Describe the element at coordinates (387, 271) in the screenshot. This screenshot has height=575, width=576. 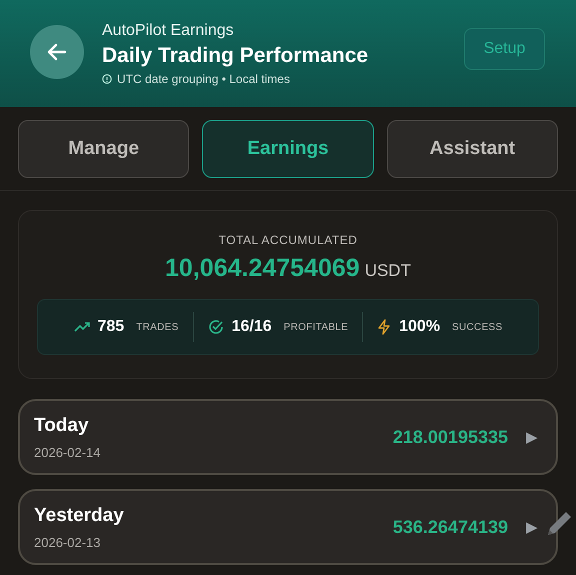
I see `currency-unit: USDT` at that location.